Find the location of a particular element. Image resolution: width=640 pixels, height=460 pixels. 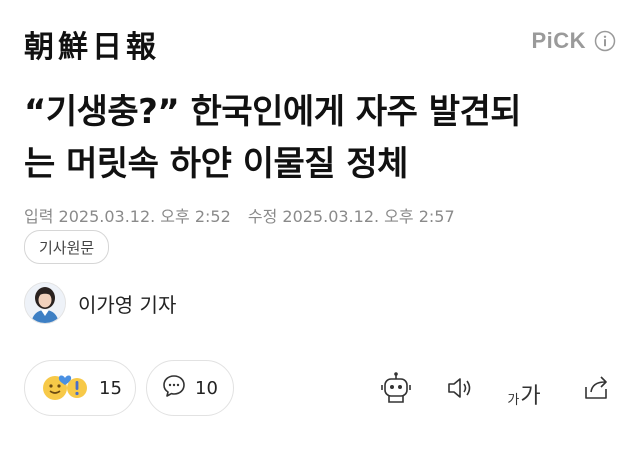

share-icon is located at coordinates (596, 388).